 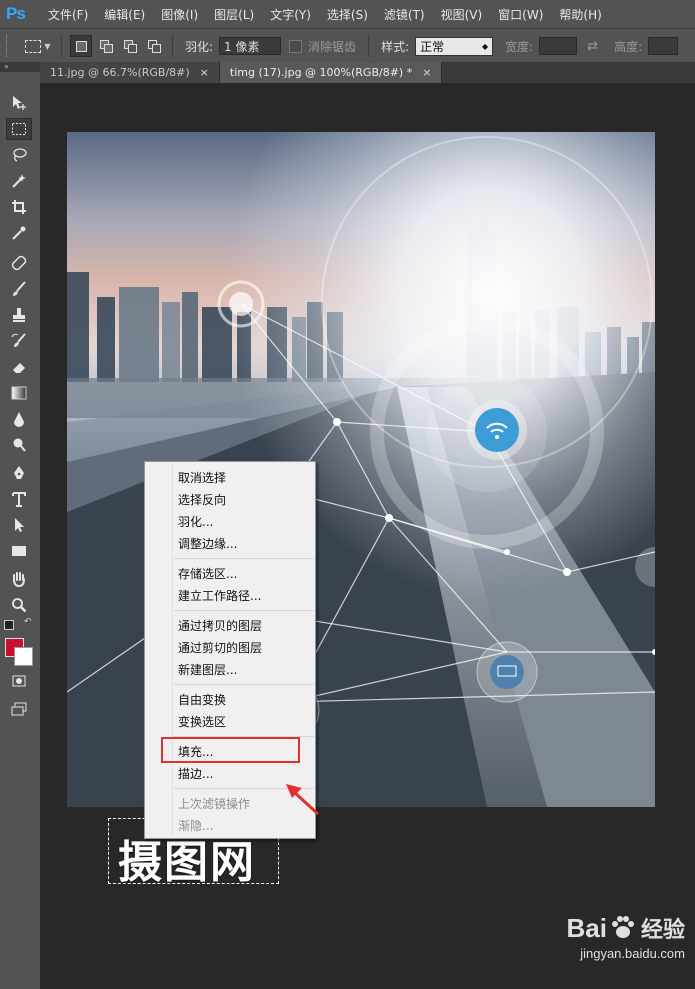 What do you see at coordinates (20, 67) in the screenshot?
I see `toolbox-collapse-icon: »` at bounding box center [20, 67].